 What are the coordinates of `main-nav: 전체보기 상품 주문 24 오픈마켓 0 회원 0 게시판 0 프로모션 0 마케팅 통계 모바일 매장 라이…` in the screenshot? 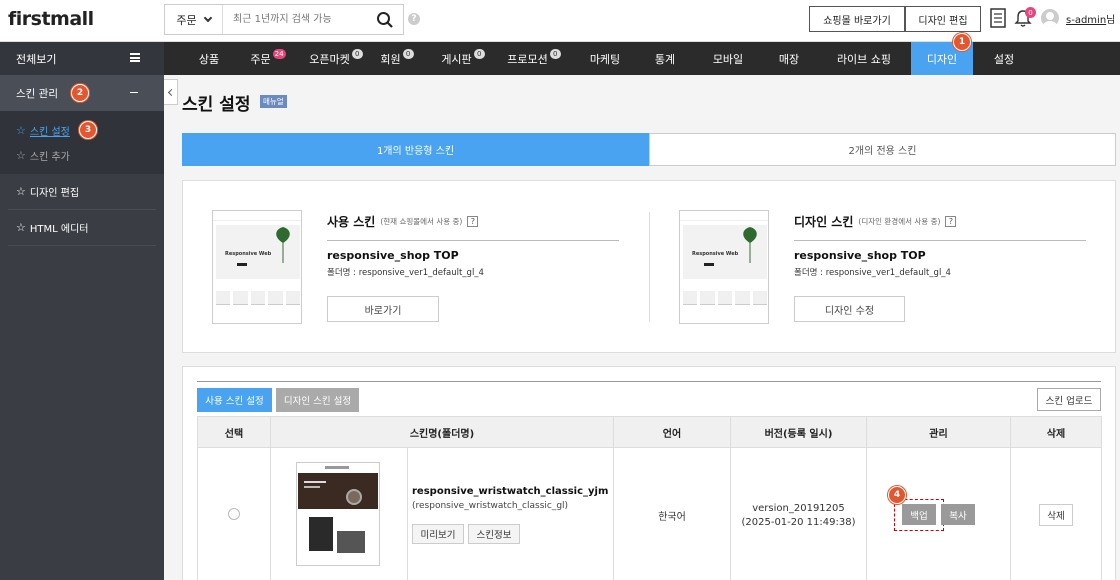 It's located at (560, 58).